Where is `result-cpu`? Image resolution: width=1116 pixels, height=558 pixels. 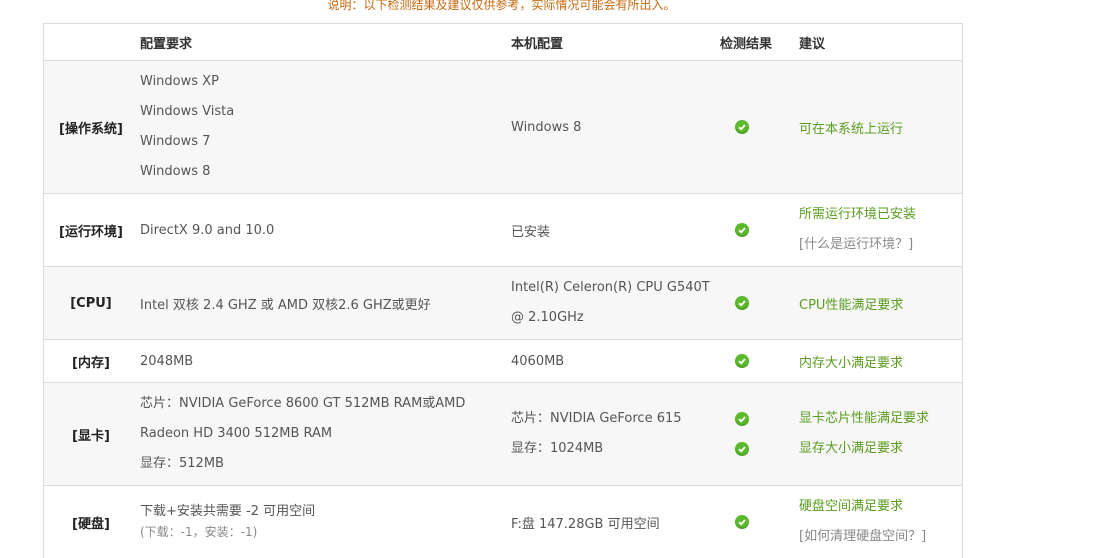 result-cpu is located at coordinates (742, 303).